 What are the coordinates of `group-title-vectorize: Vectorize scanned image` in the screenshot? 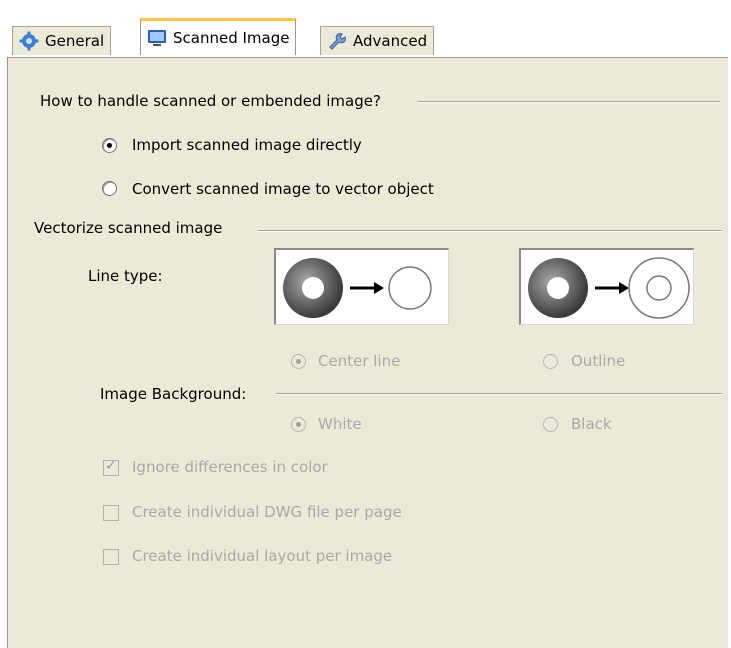 It's located at (128, 228).